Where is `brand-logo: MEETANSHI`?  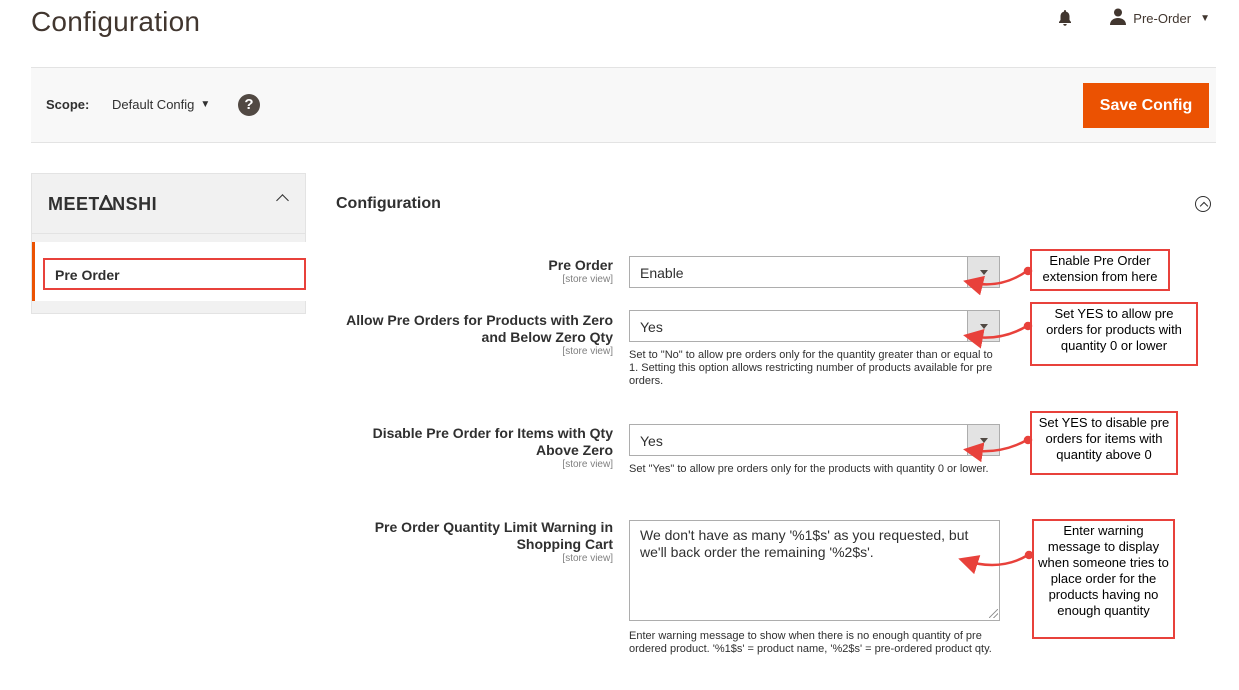
brand-logo: MEETANSHI is located at coordinates (103, 204).